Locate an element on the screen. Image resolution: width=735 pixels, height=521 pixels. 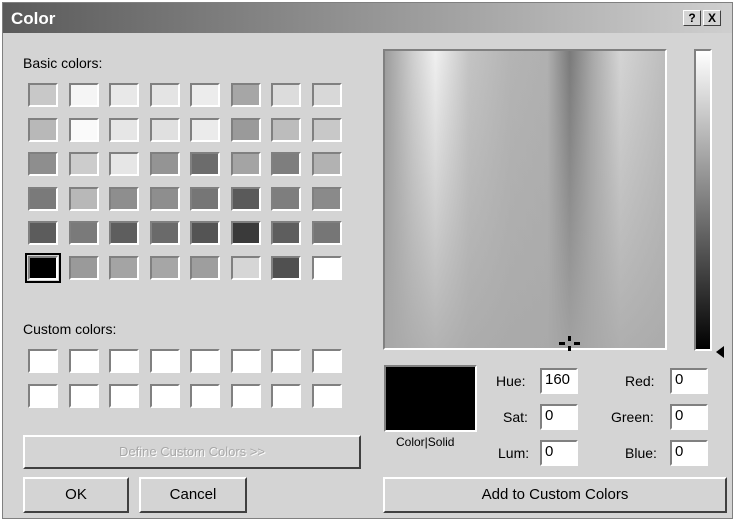
basic-colors-label: Basic colors: is located at coordinates (63, 63).